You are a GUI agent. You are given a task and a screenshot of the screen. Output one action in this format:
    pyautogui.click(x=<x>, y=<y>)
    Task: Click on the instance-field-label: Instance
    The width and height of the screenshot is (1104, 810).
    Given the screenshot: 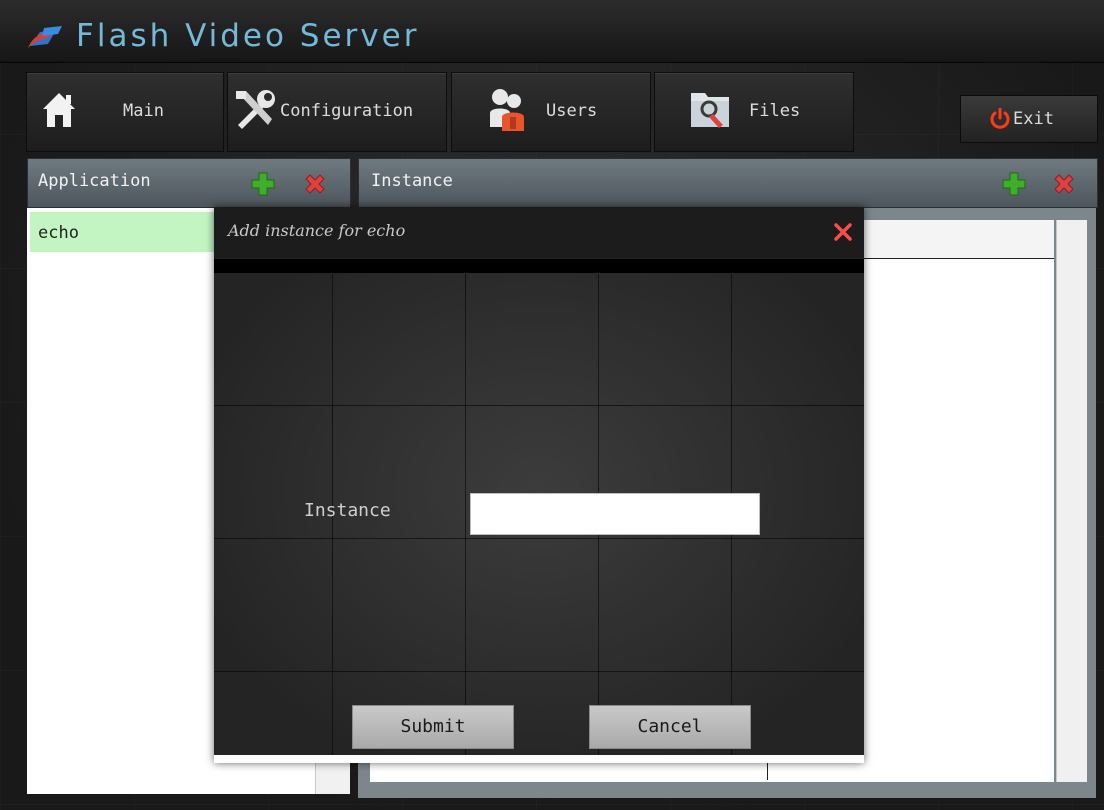 What is the action you would take?
    pyautogui.click(x=347, y=510)
    